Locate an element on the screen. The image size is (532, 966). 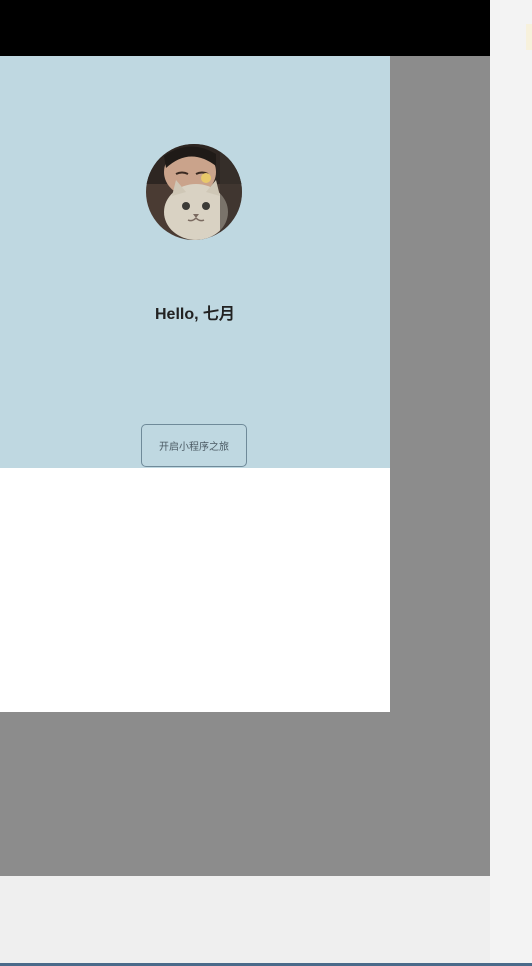
avatar-photo-icon is located at coordinates (194, 192).